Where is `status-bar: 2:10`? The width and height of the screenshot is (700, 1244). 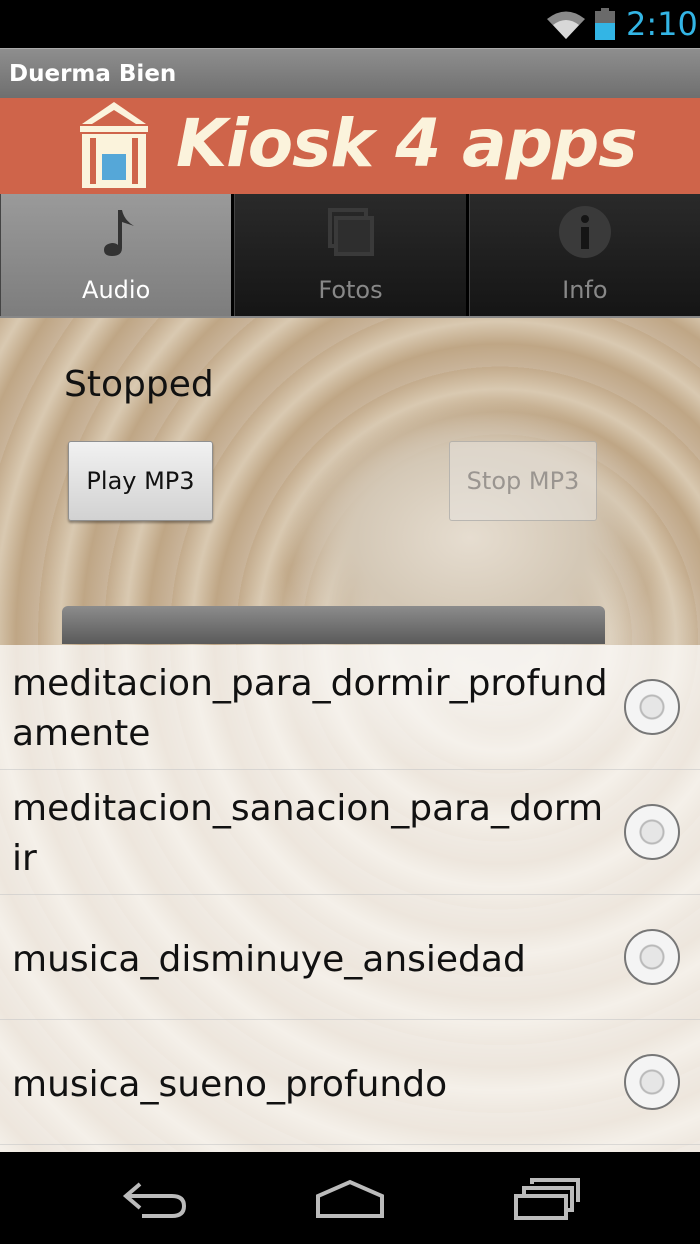
status-bar: 2:10 is located at coordinates (350, 24).